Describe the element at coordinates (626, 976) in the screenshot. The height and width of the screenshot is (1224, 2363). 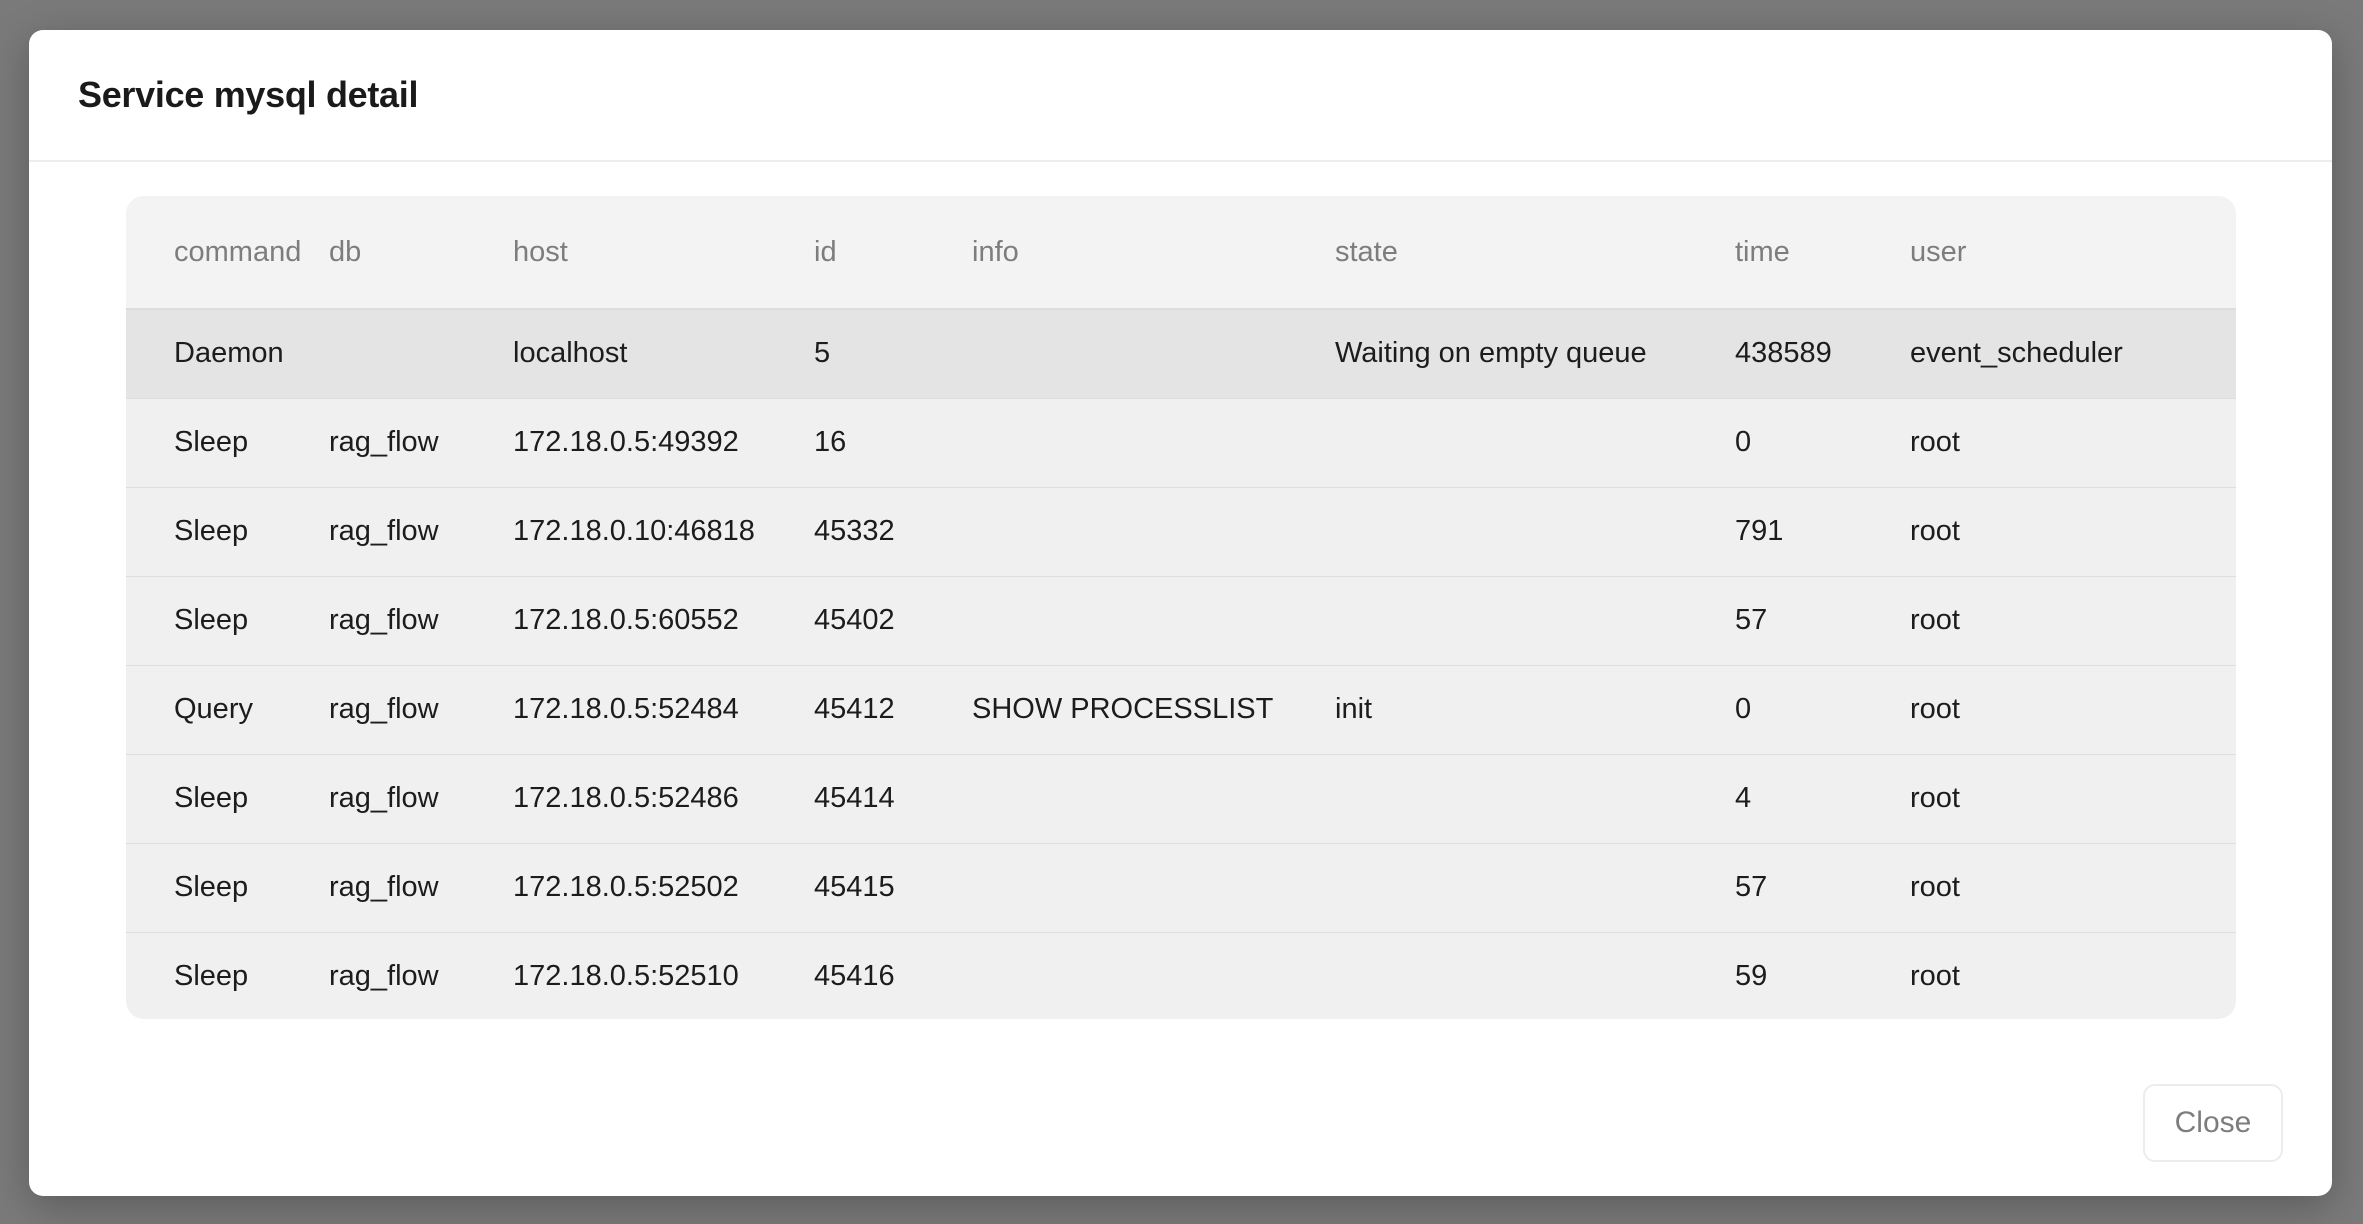
I see `cell-host: 172.18.0.5:52510` at that location.